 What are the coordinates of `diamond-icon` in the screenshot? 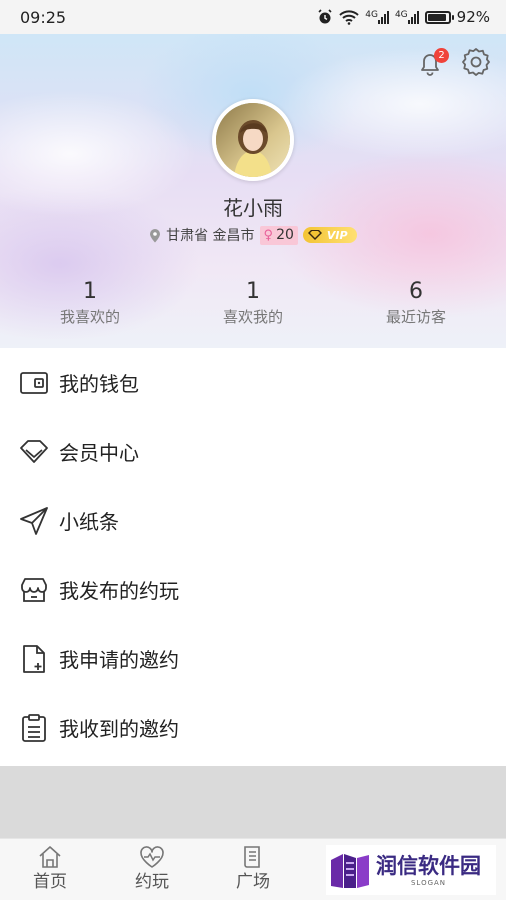 It's located at (34, 451).